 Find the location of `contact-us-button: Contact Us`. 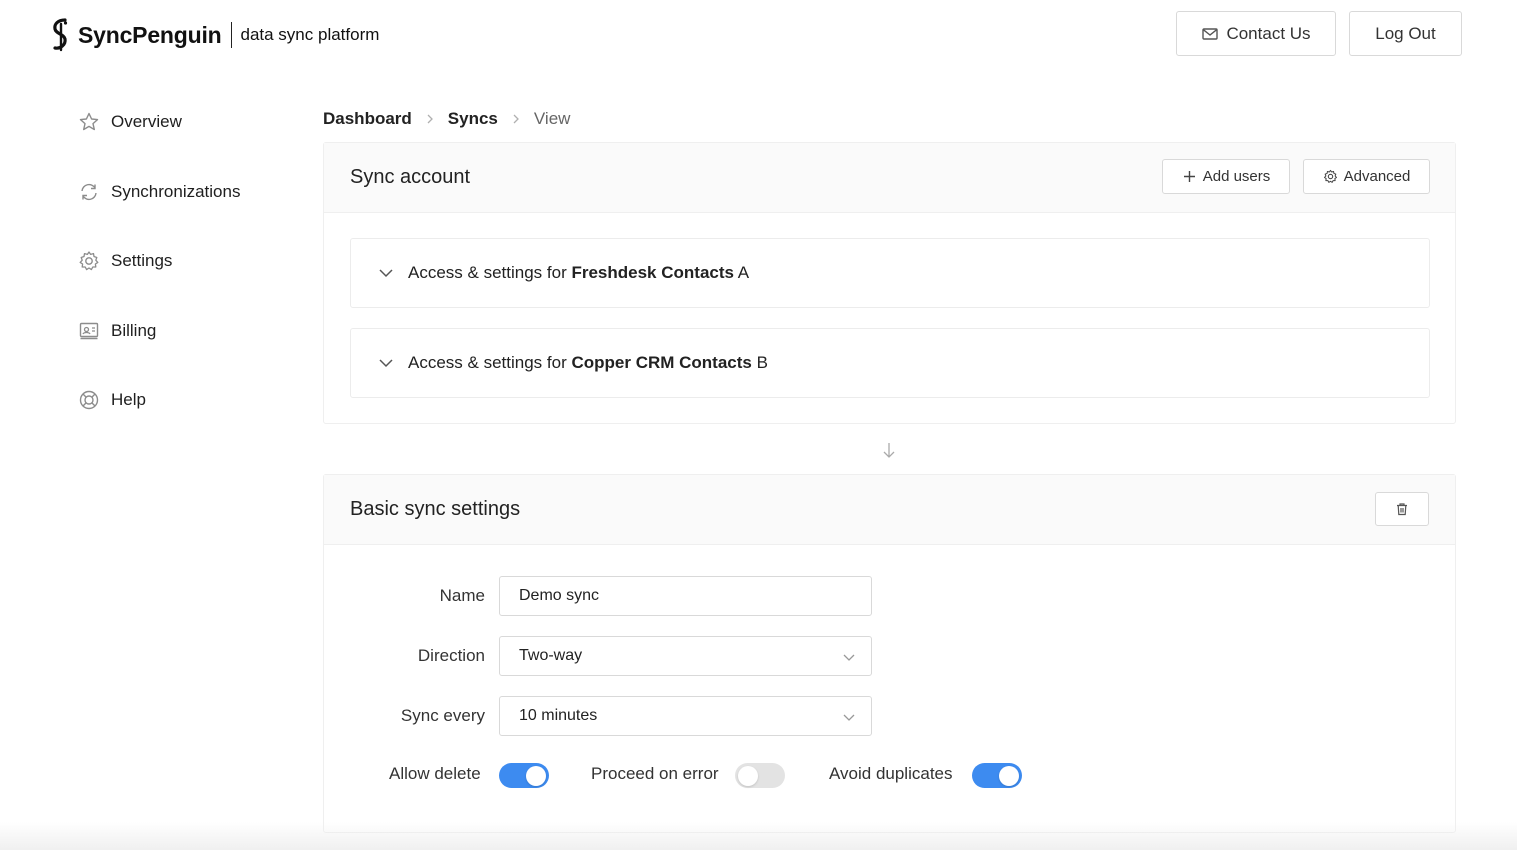

contact-us-button: Contact Us is located at coordinates (1256, 33).